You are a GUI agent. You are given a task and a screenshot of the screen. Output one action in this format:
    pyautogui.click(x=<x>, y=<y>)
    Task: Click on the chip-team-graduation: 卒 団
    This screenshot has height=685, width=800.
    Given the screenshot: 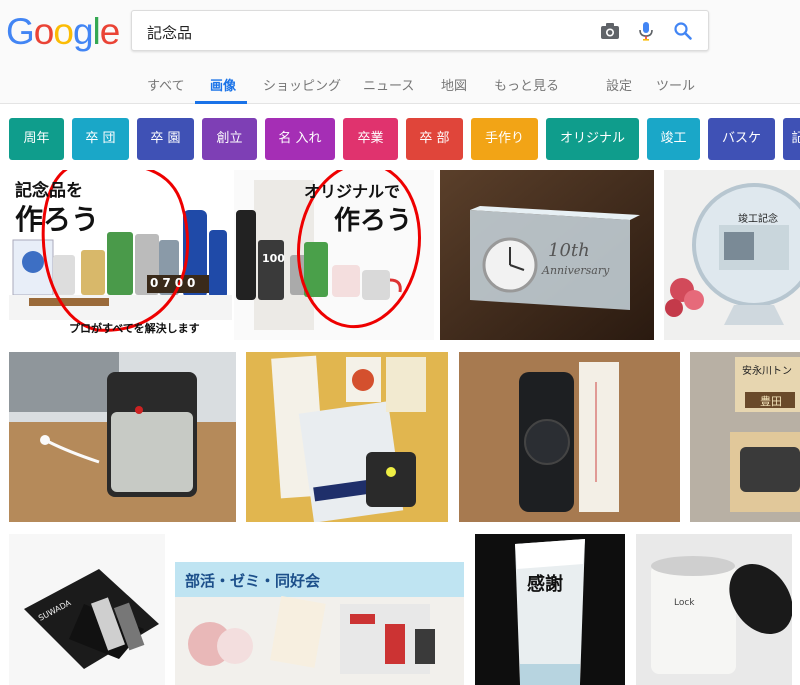 What is the action you would take?
    pyautogui.click(x=100, y=139)
    